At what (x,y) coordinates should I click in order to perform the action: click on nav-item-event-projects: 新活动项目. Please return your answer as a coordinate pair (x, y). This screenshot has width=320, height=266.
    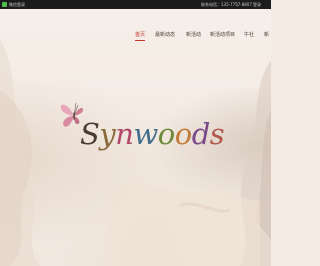
    Looking at the image, I should click on (222, 35).